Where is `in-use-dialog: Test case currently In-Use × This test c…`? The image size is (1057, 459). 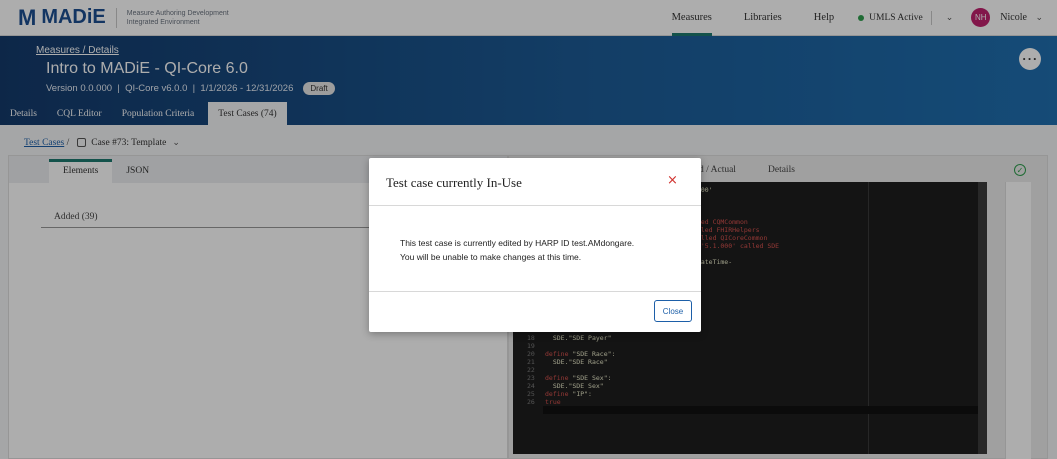 in-use-dialog: Test case currently In-Use × This test c… is located at coordinates (535, 245).